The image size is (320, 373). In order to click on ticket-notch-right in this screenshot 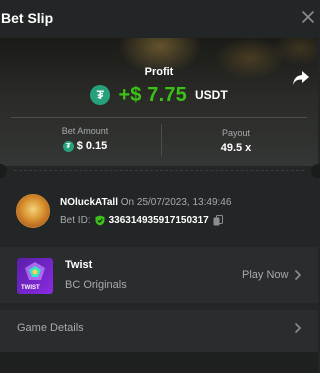, I will do `click(315, 171)`.